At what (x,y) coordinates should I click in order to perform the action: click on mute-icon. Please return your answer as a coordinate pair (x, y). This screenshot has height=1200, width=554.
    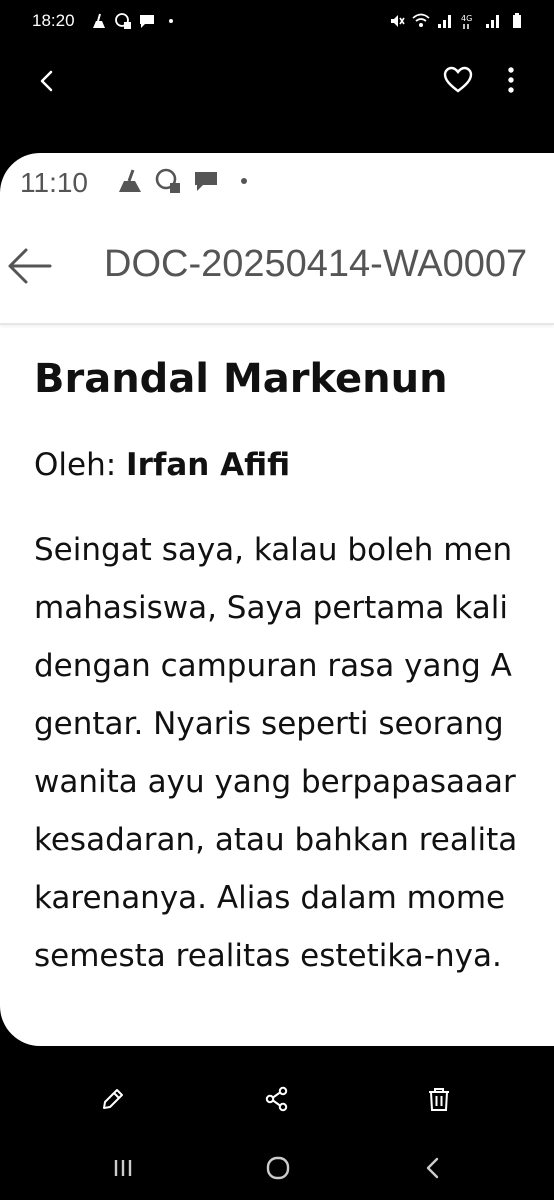
    Looking at the image, I should click on (398, 21).